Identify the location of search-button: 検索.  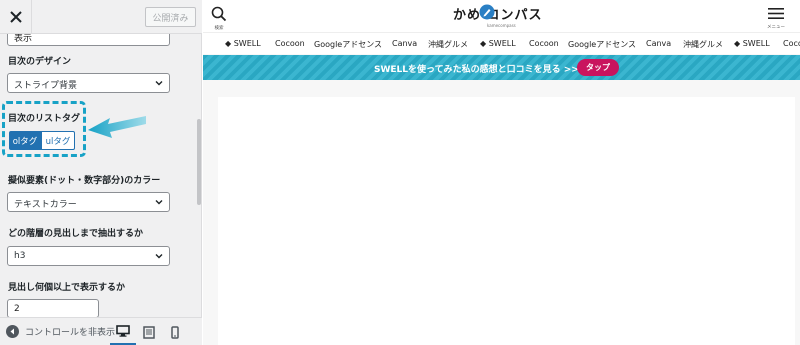
(219, 18).